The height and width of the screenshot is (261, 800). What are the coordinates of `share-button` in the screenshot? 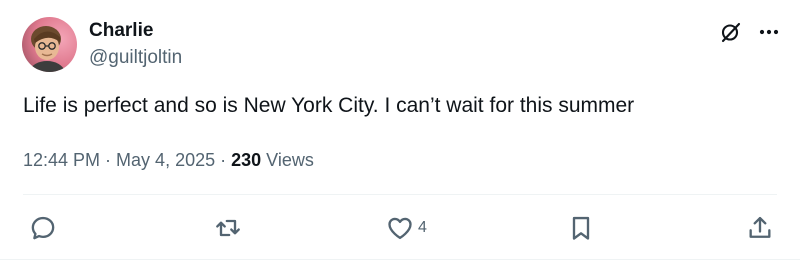 It's located at (760, 228).